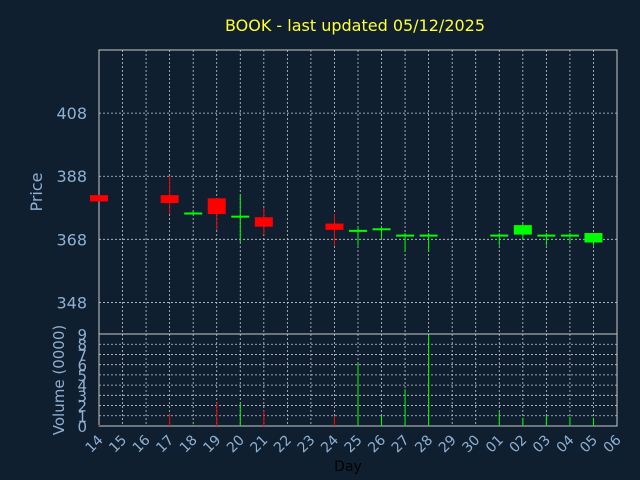  I want to click on price-axis-label: Price, so click(36, 191).